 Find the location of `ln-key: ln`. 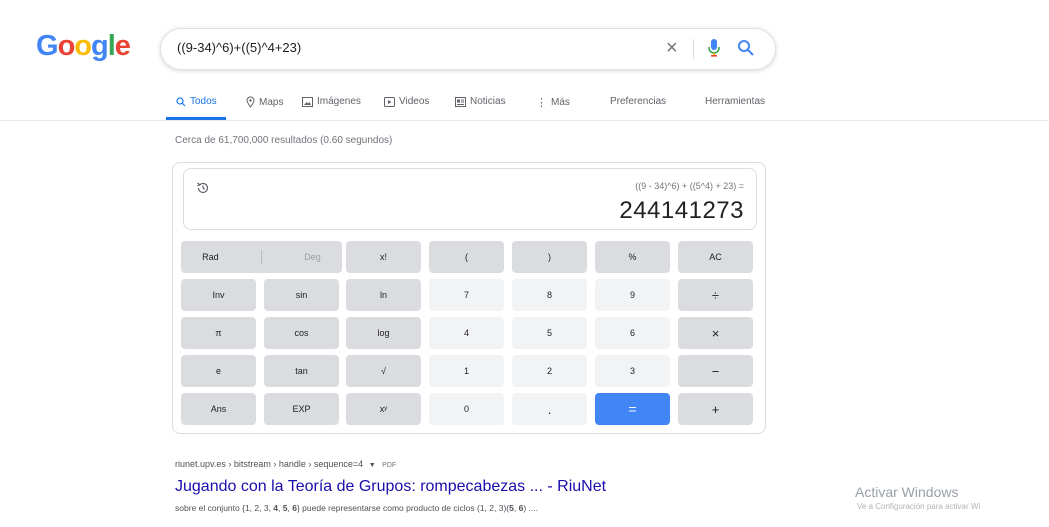

ln-key: ln is located at coordinates (383, 295).